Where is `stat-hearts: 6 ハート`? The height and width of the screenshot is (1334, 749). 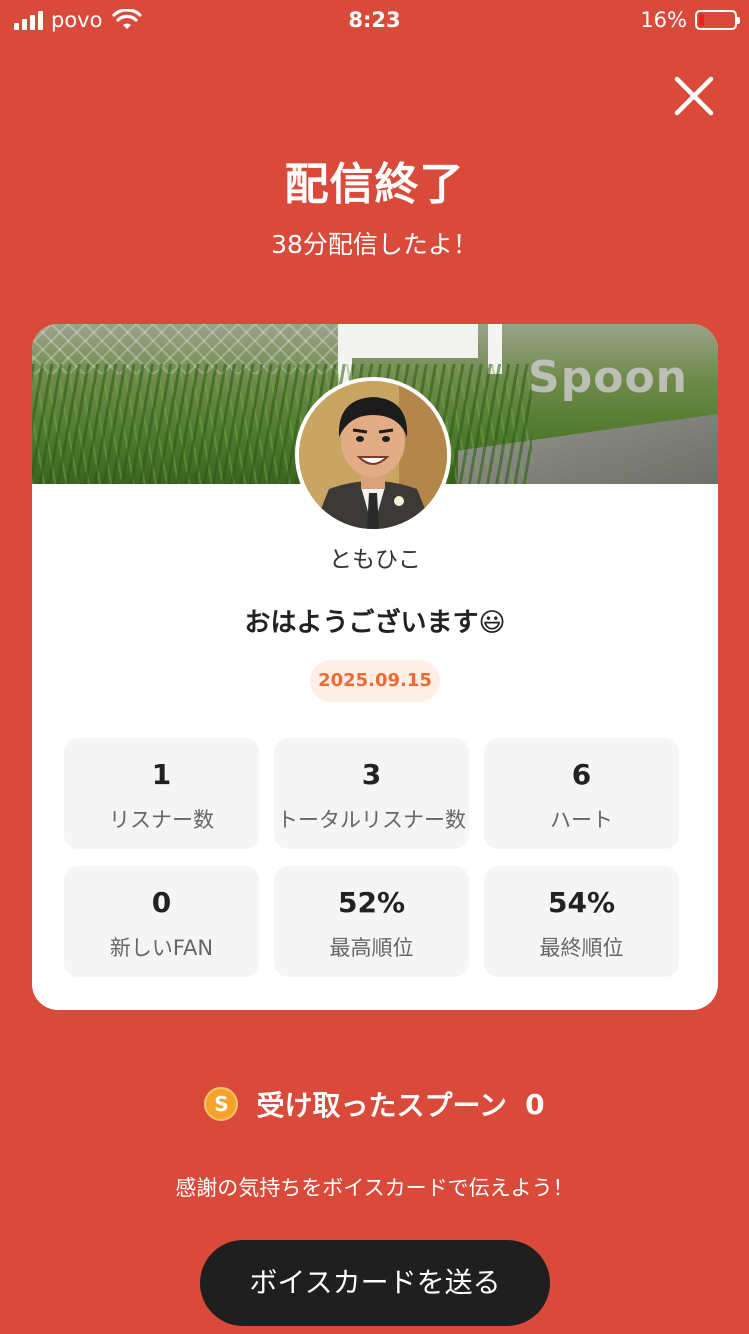 stat-hearts: 6 ハート is located at coordinates (581, 793).